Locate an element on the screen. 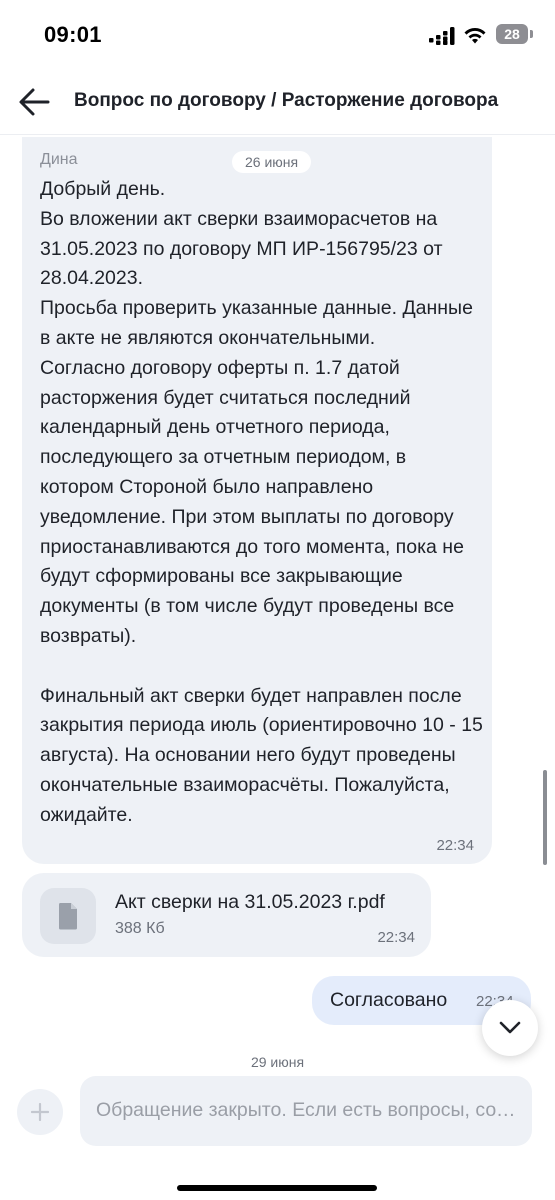 Image resolution: width=555 pixels, height=1200 pixels. message-time: 22:34 is located at coordinates (455, 845).